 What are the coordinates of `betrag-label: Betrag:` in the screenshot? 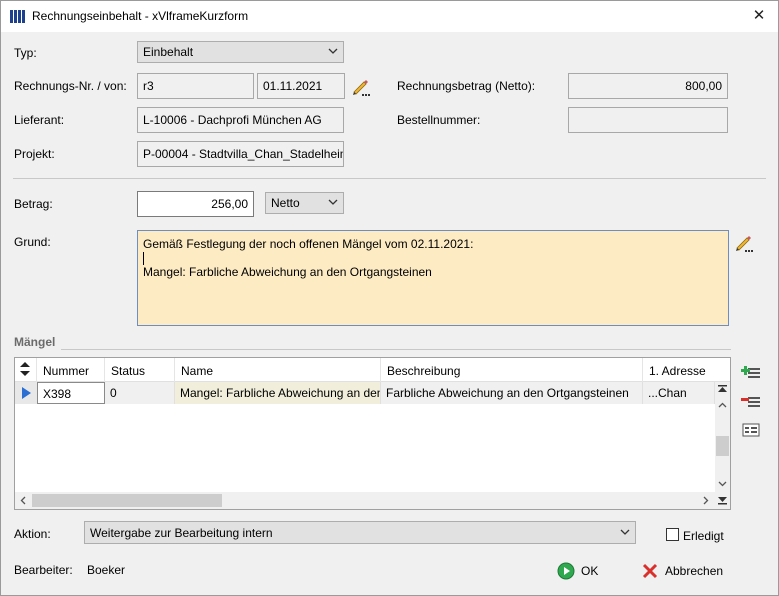 It's located at (33, 204).